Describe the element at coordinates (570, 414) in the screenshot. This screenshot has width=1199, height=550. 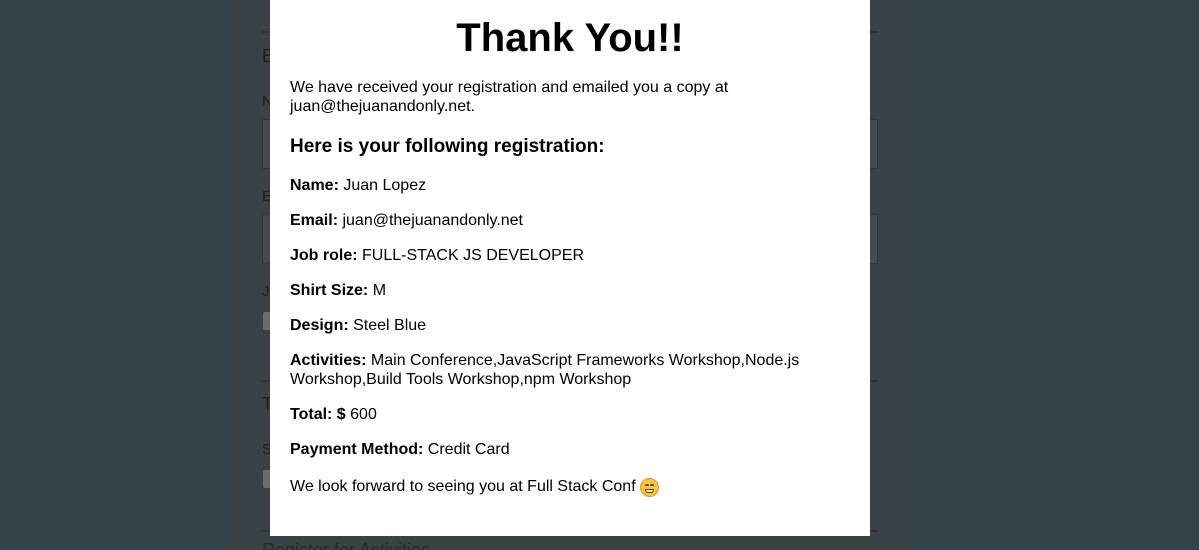
I see `field-total: Total: $ 600` at that location.